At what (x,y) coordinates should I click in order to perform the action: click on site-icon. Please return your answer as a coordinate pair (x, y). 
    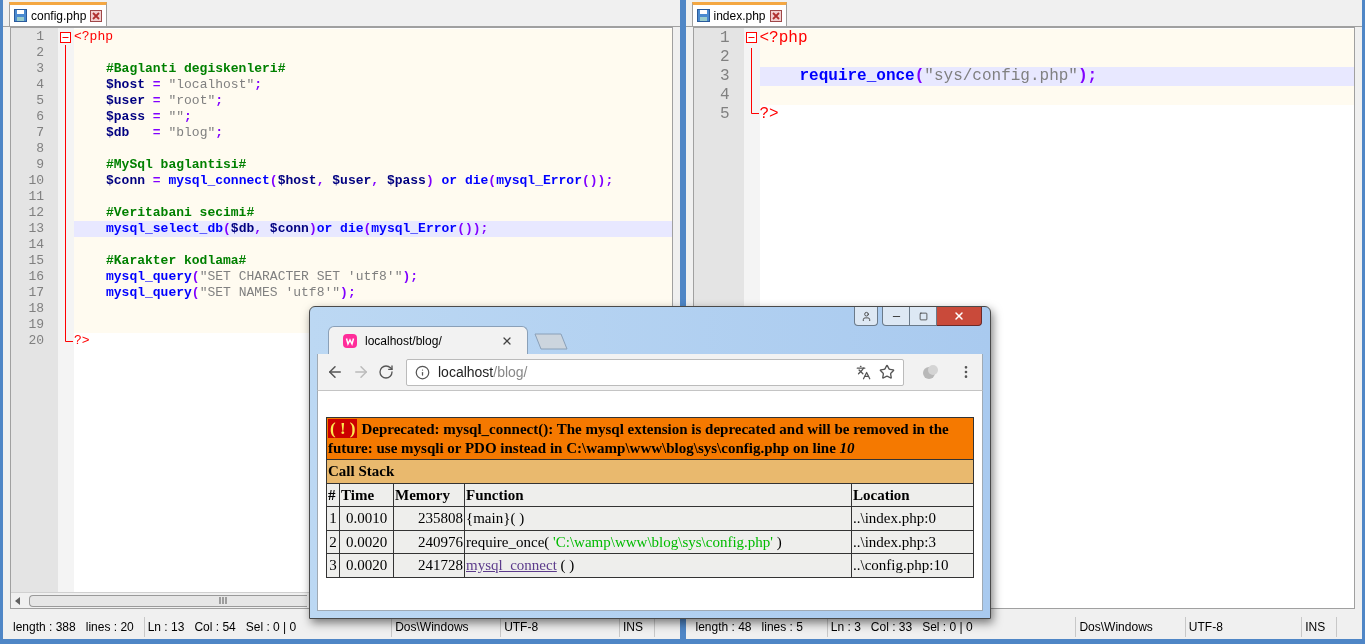
    Looking at the image, I should click on (350, 340).